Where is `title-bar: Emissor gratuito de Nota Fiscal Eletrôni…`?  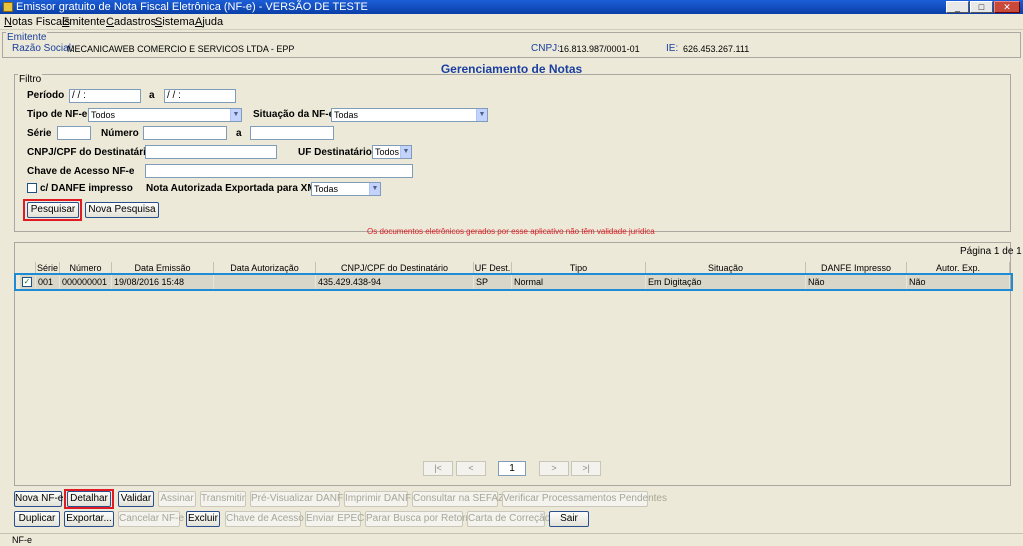 title-bar: Emissor gratuito de Nota Fiscal Eletrôni… is located at coordinates (511, 7).